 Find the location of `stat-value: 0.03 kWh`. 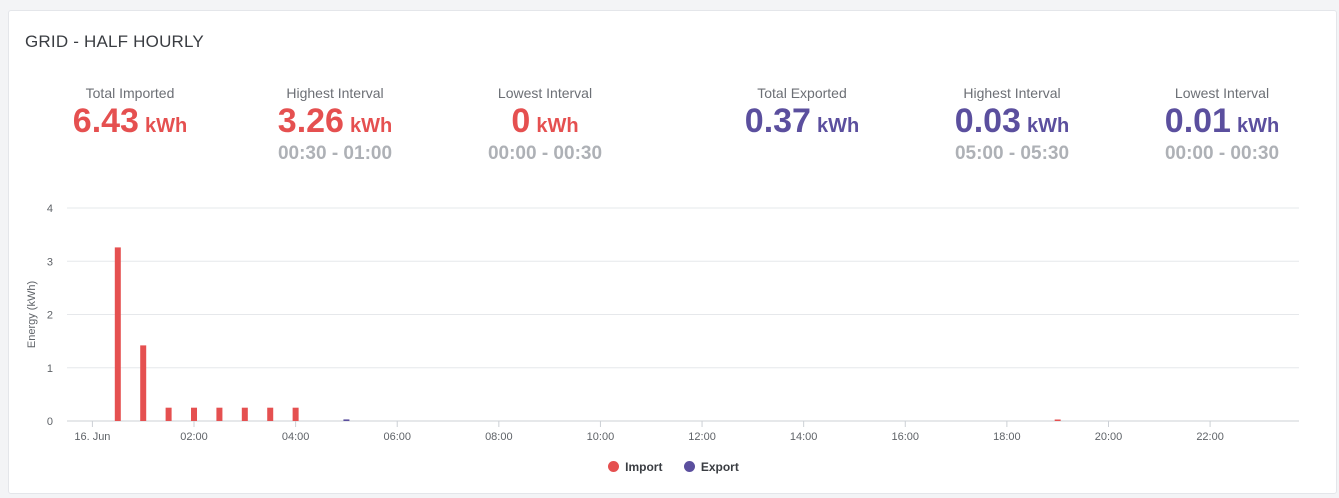

stat-value: 0.03 kWh is located at coordinates (1012, 121).